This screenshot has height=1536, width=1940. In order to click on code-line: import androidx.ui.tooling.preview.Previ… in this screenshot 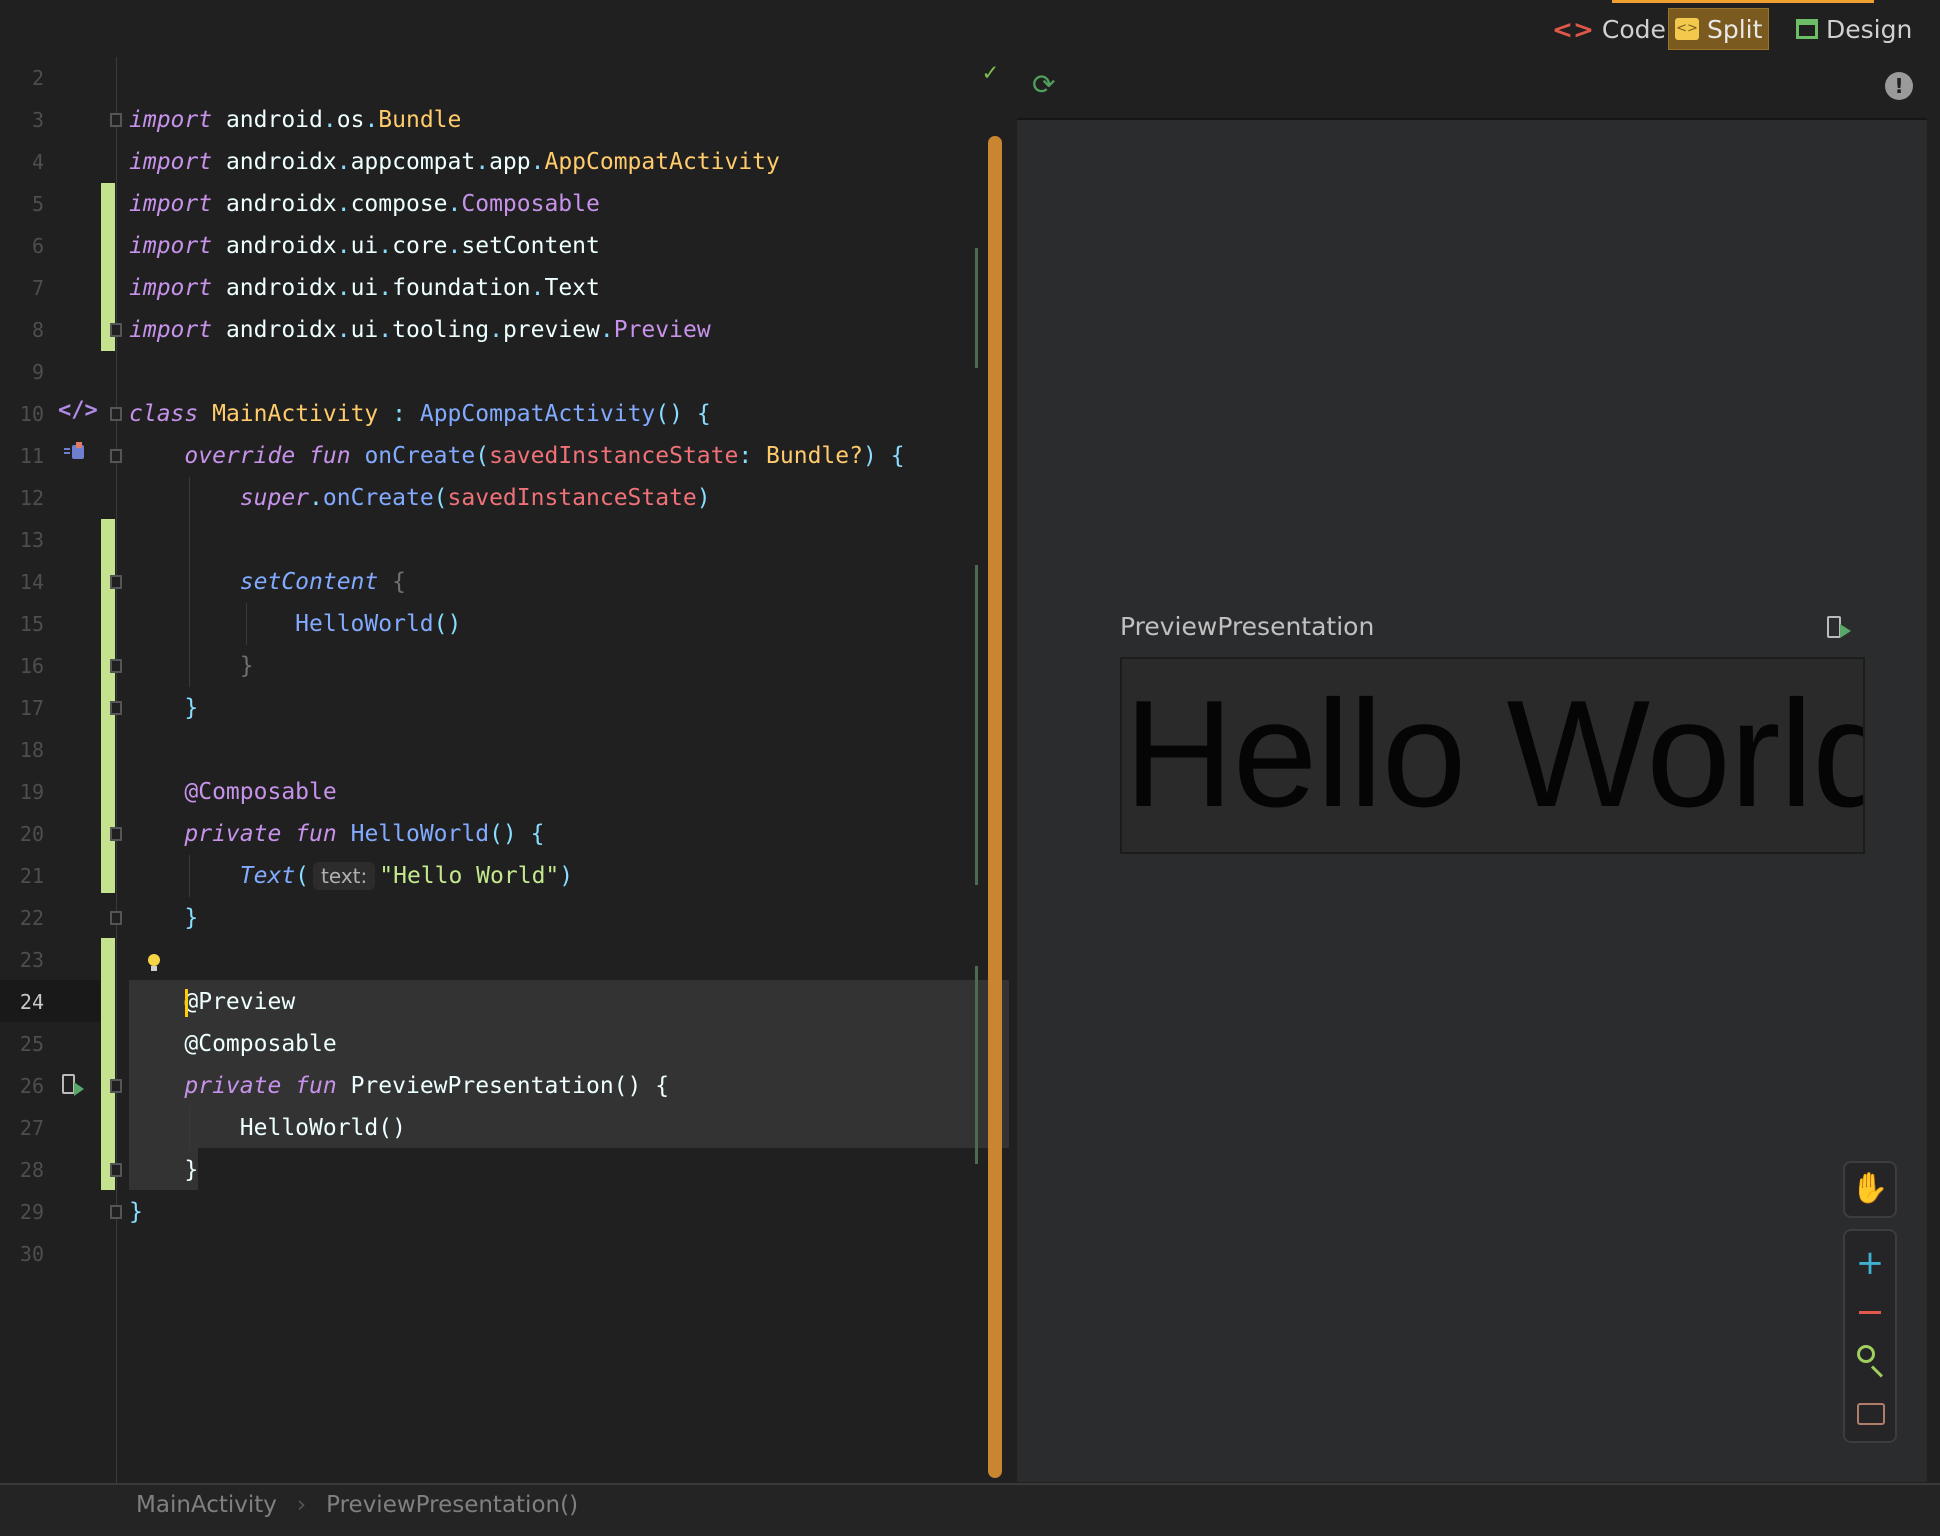, I will do `click(420, 330)`.